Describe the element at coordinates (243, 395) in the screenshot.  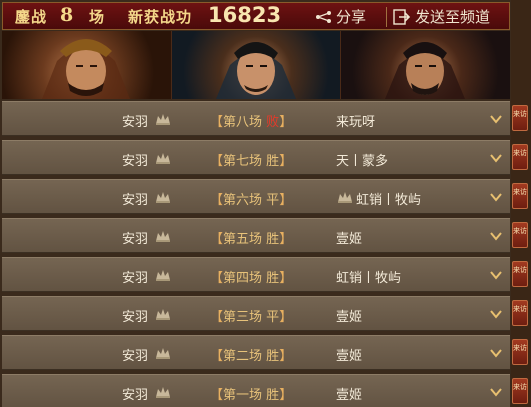
I see `match-number: 第一场` at that location.